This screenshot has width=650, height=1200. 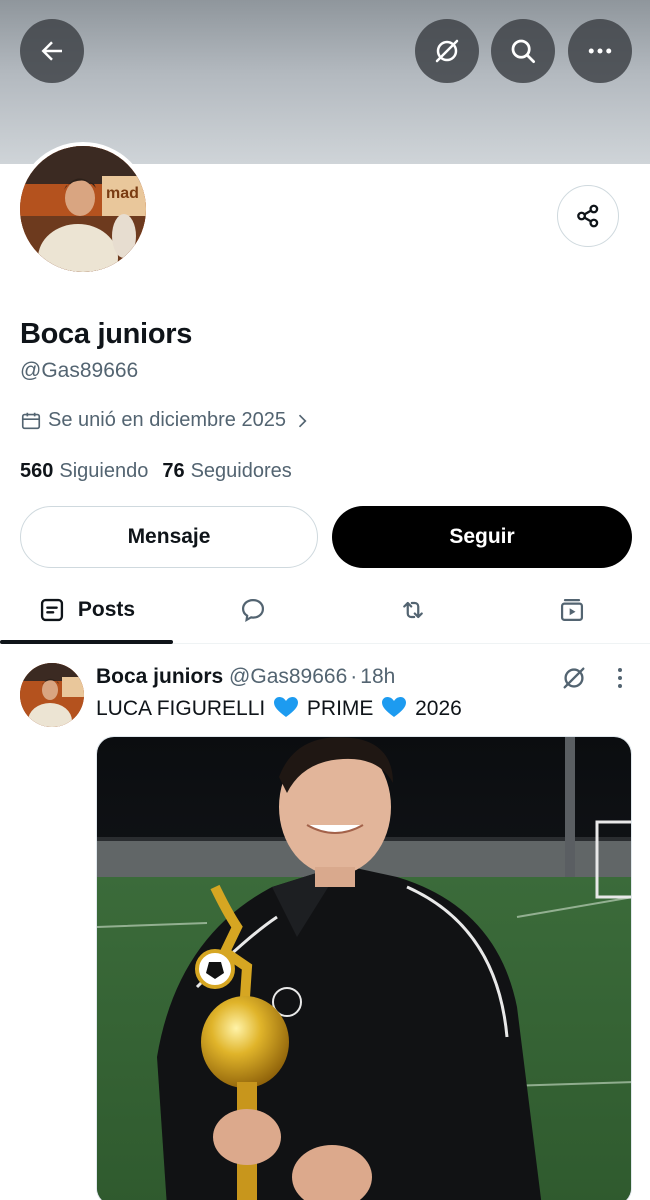 I want to click on chevron-right-icon, so click(x=302, y=420).